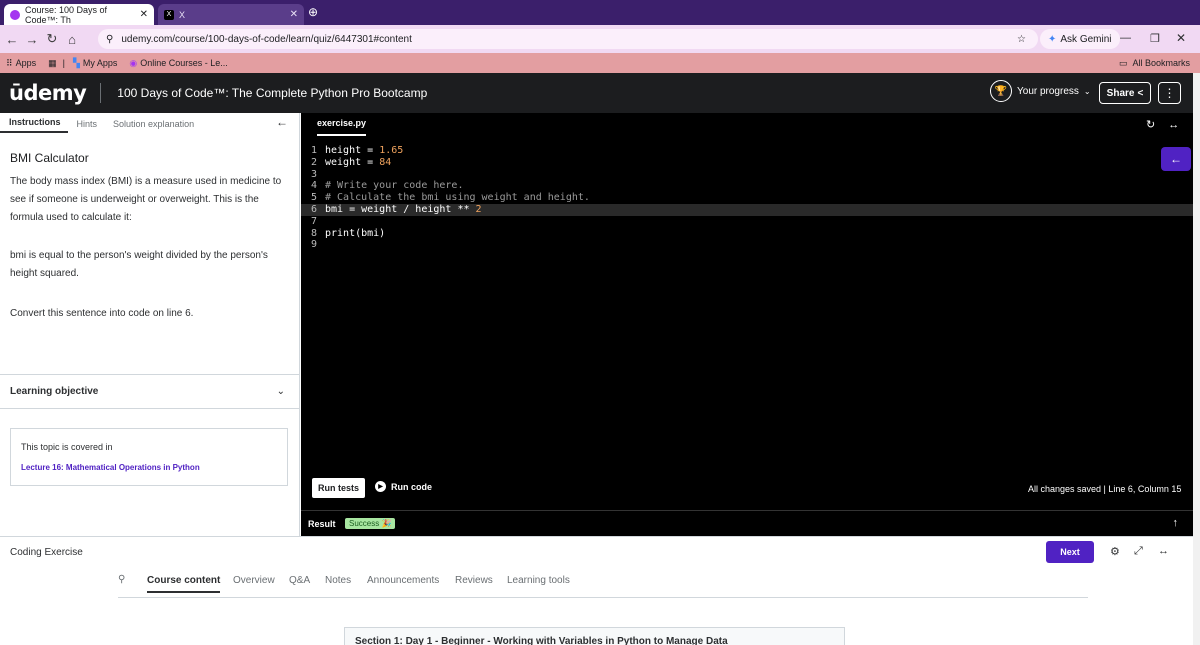 This screenshot has height=645, width=1200. What do you see at coordinates (67, 447) in the screenshot?
I see `topic-label: This topic is covered in` at bounding box center [67, 447].